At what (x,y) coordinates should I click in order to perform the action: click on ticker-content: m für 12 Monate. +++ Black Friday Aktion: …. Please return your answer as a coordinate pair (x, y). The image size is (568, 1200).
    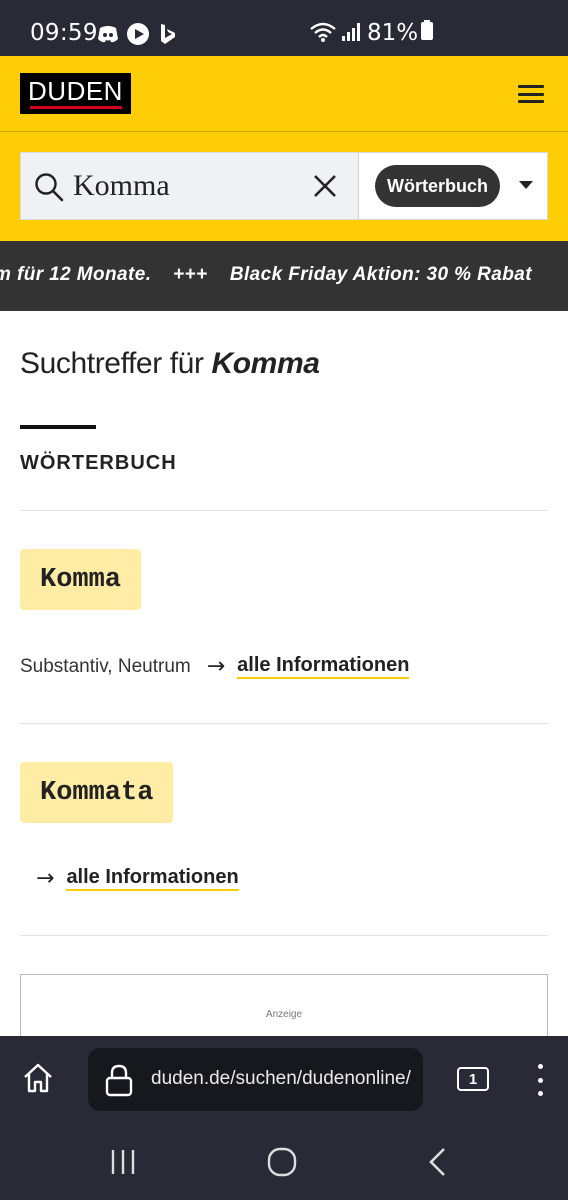
    Looking at the image, I should click on (266, 275).